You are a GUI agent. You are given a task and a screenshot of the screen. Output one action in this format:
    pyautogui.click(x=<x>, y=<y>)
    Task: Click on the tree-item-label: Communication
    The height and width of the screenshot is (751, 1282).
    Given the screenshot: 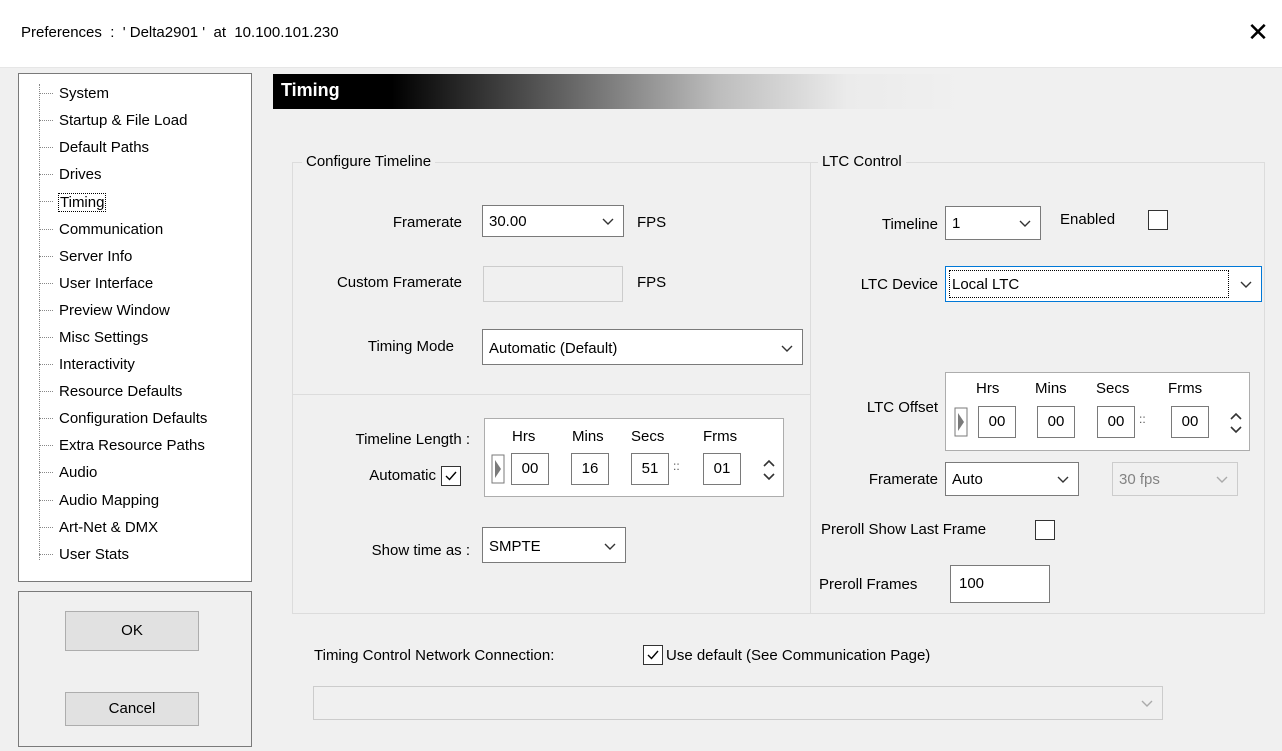 What is the action you would take?
    pyautogui.click(x=111, y=229)
    